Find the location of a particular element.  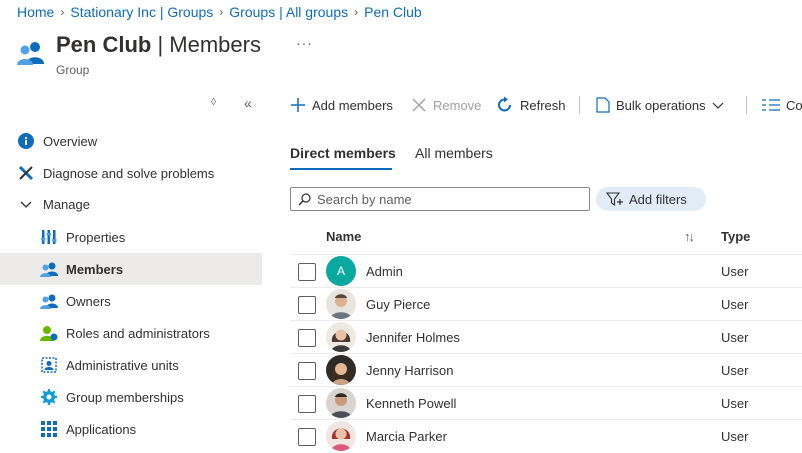

plus-icon is located at coordinates (298, 105).